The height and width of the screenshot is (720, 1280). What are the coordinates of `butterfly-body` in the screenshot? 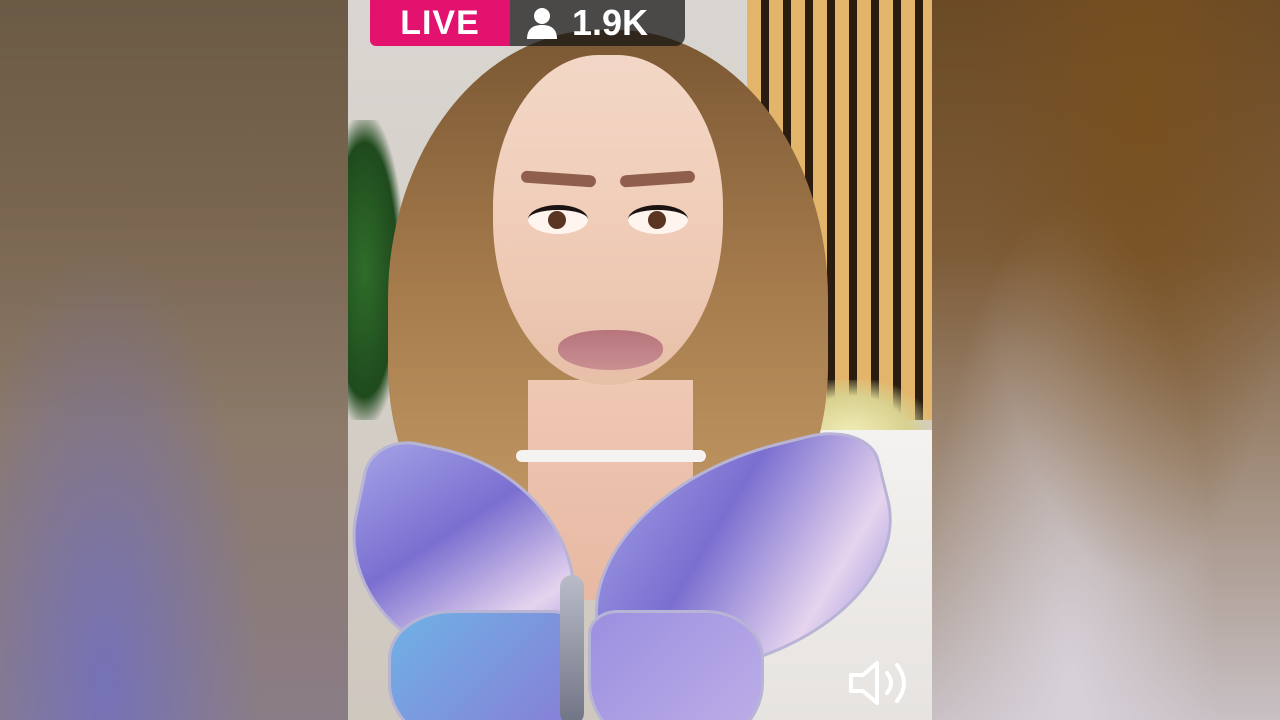 It's located at (572, 647).